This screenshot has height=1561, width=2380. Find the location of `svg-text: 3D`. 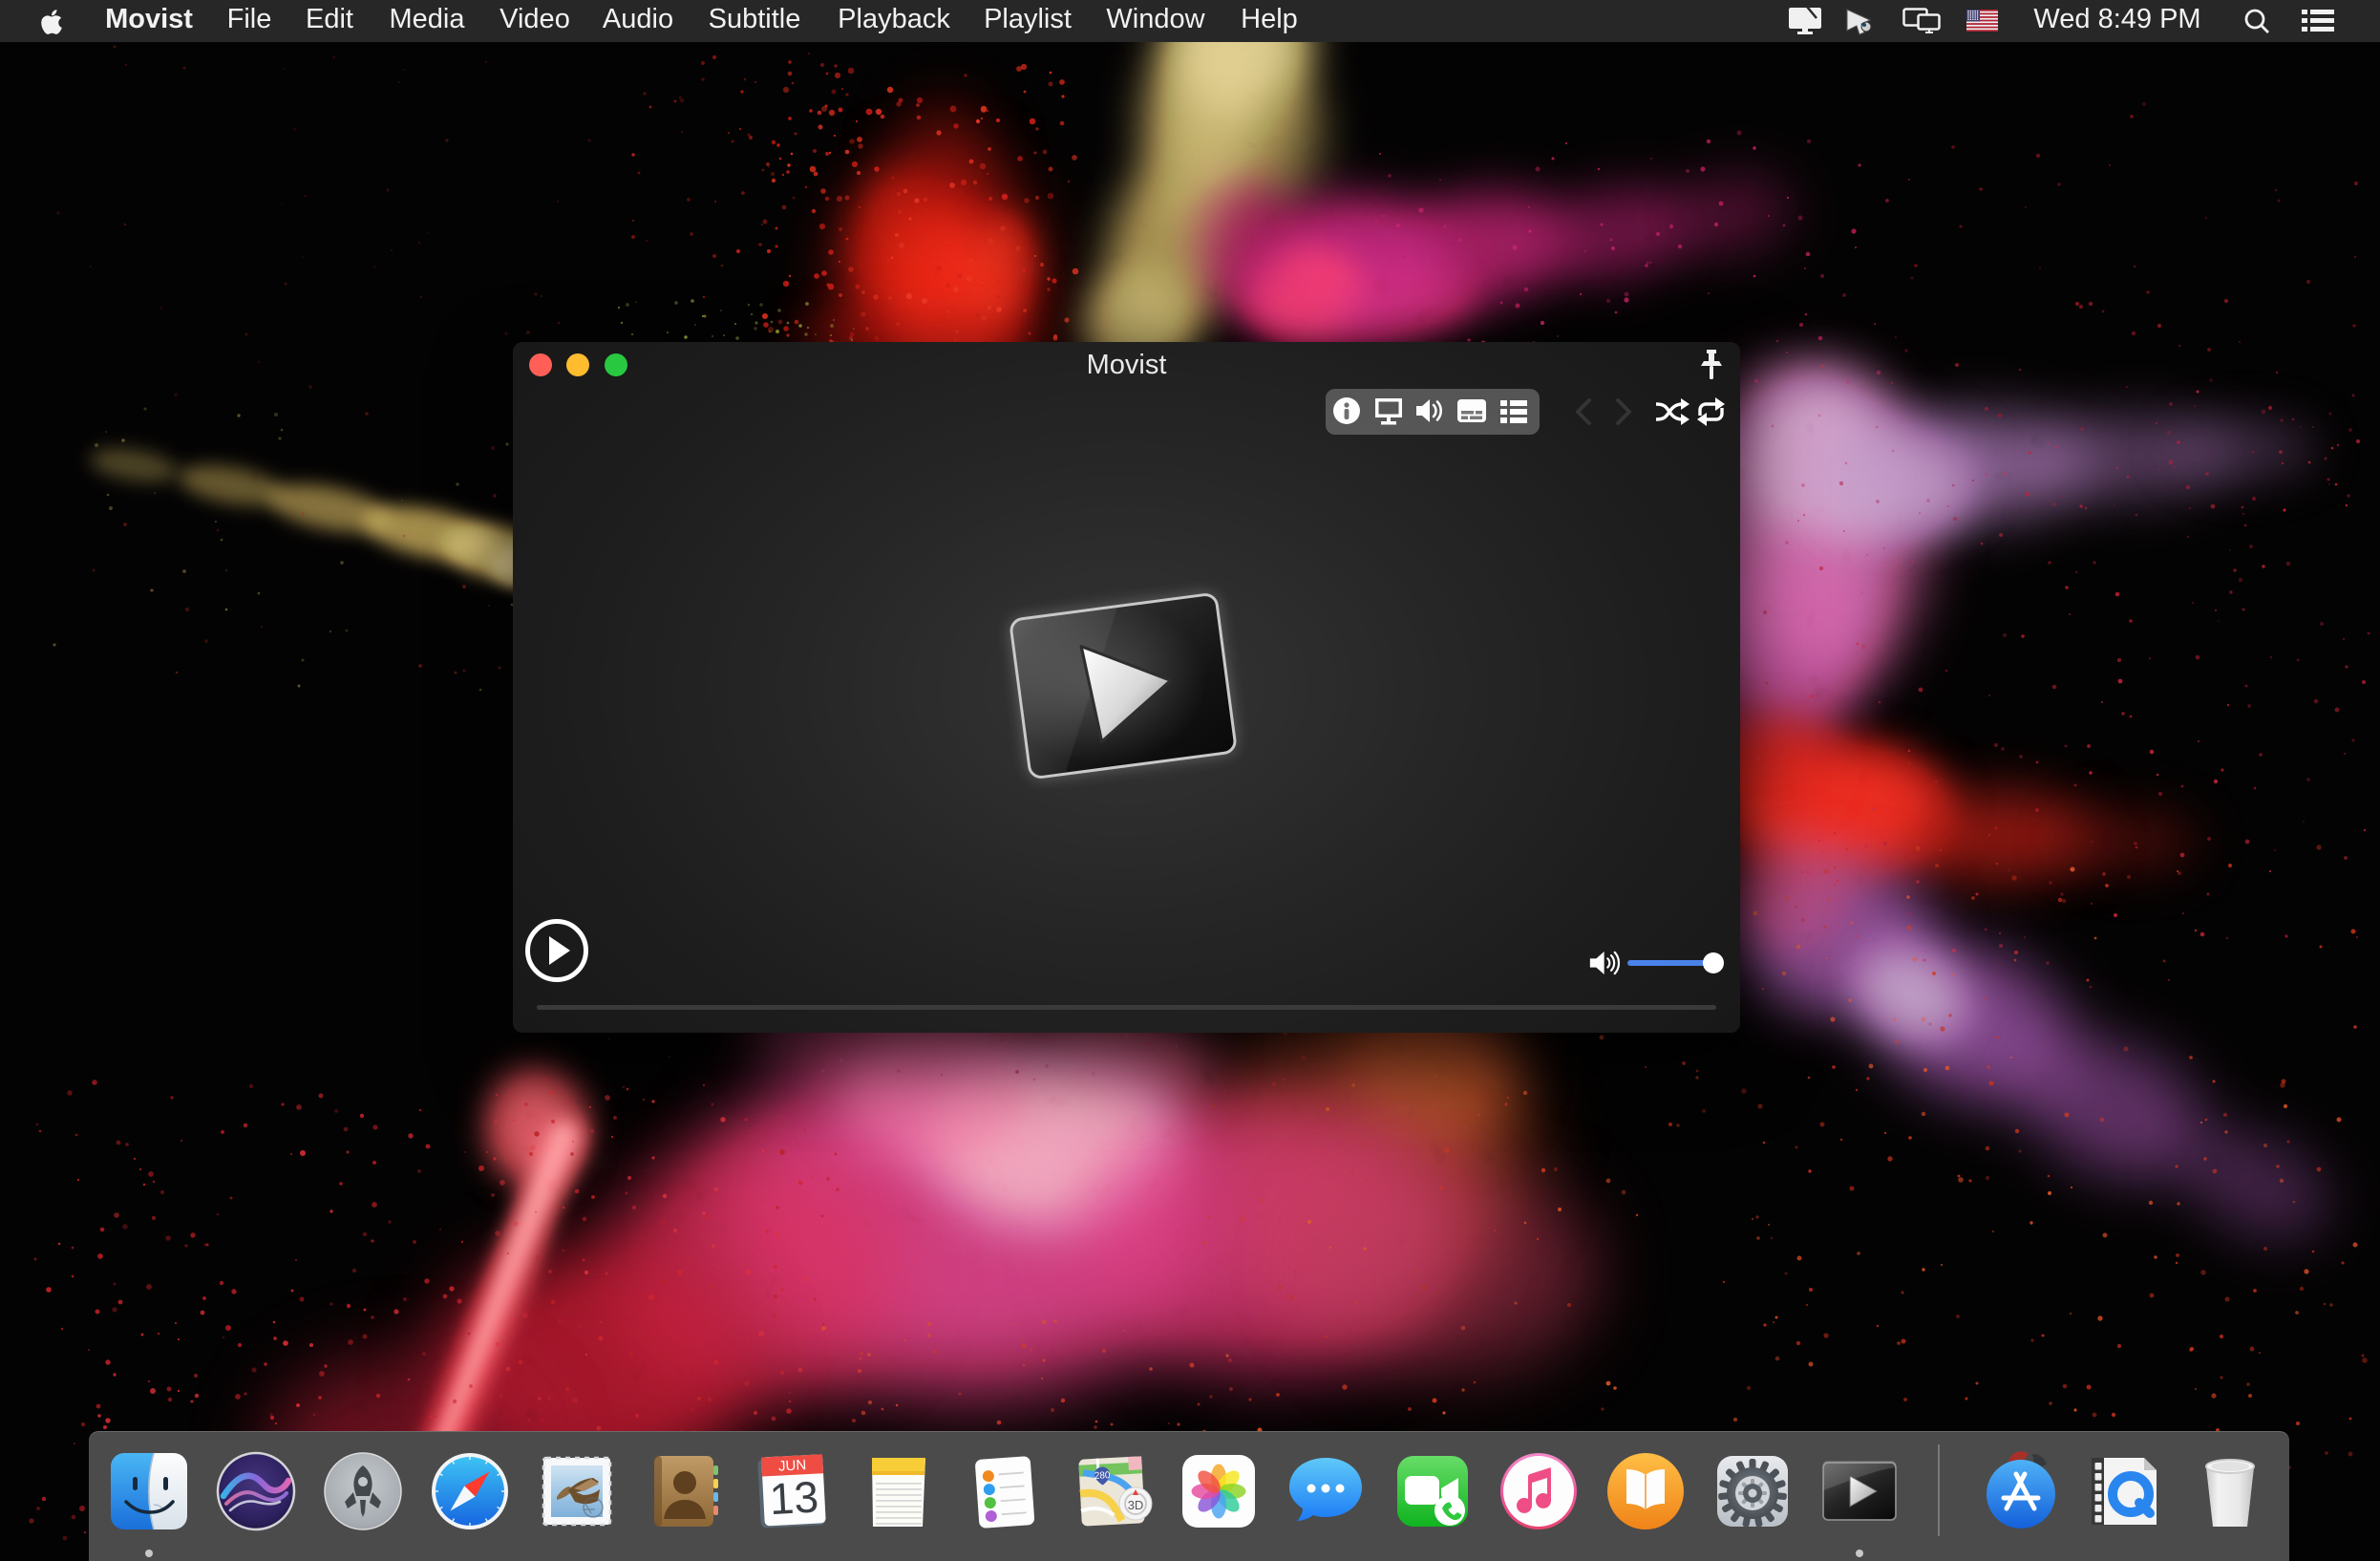

svg-text: 3D is located at coordinates (1136, 1505).